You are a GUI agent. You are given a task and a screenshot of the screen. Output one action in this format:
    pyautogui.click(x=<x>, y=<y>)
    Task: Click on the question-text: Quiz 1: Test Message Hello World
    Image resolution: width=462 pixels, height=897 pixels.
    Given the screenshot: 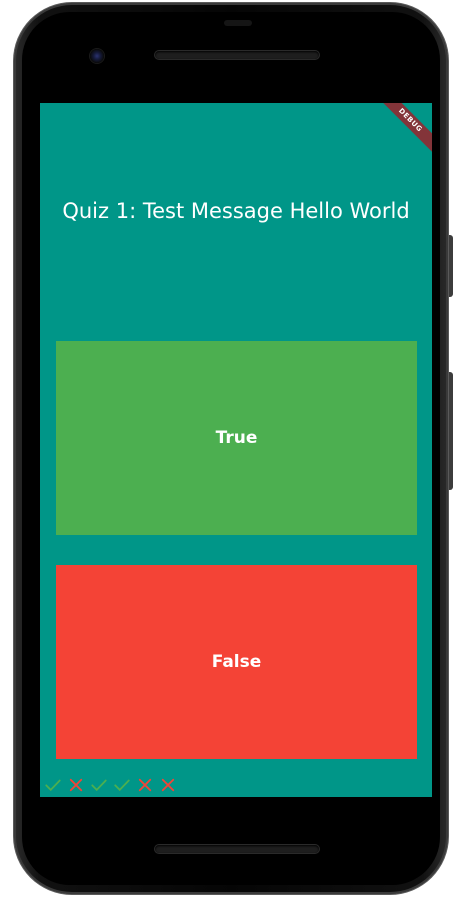 What is the action you would take?
    pyautogui.click(x=236, y=211)
    